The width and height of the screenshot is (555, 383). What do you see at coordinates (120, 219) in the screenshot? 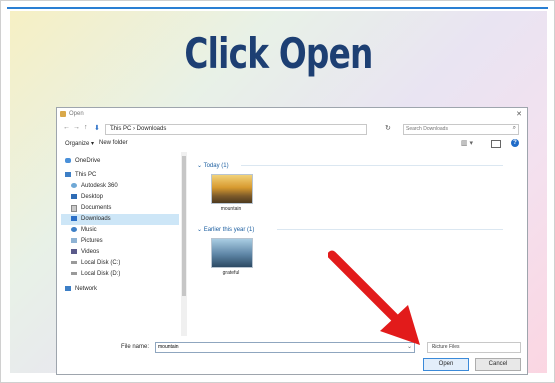
I see `nav-item-downloads: Downloads` at bounding box center [120, 219].